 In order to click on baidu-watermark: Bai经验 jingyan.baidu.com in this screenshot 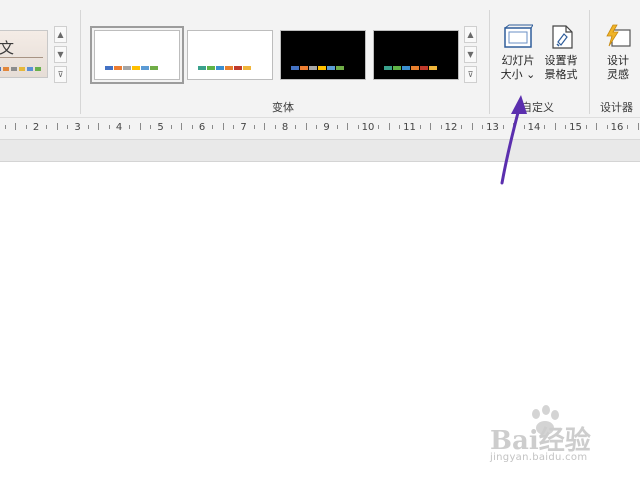, I will do `click(554, 437)`.